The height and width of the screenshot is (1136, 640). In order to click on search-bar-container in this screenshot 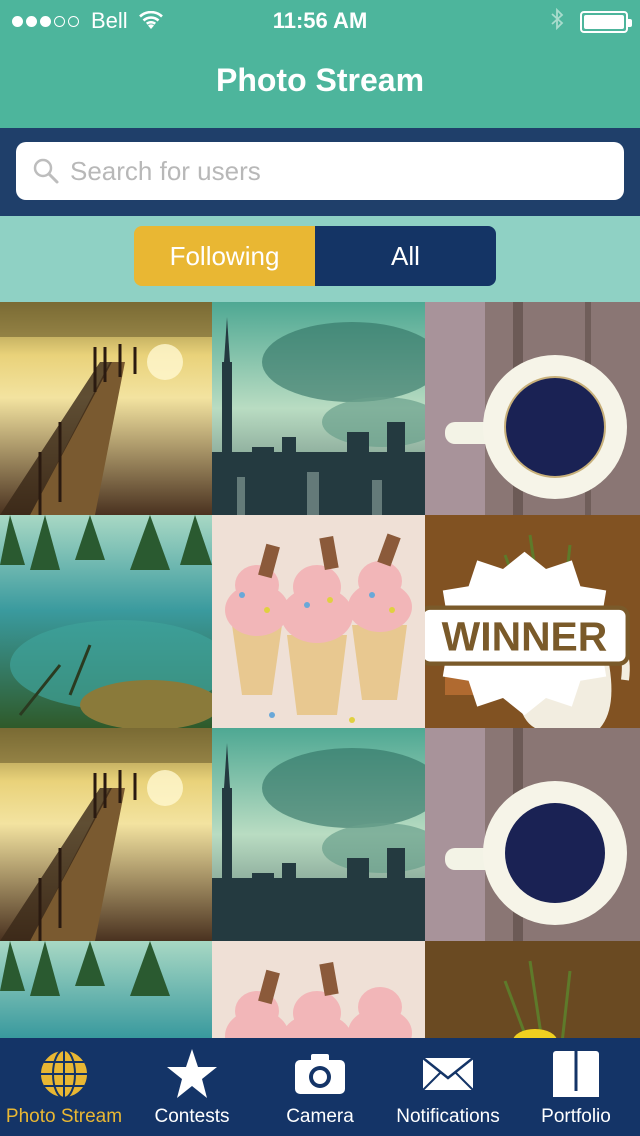, I will do `click(320, 172)`.